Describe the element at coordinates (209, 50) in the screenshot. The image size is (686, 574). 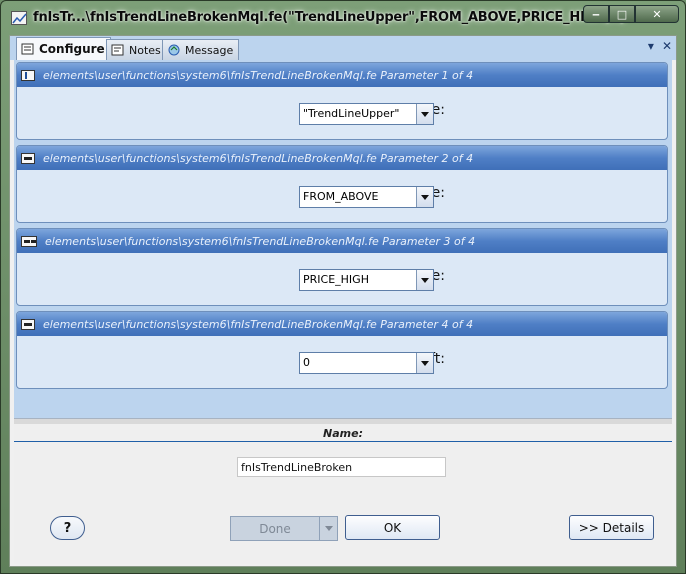
I see `tab-label: Message` at that location.